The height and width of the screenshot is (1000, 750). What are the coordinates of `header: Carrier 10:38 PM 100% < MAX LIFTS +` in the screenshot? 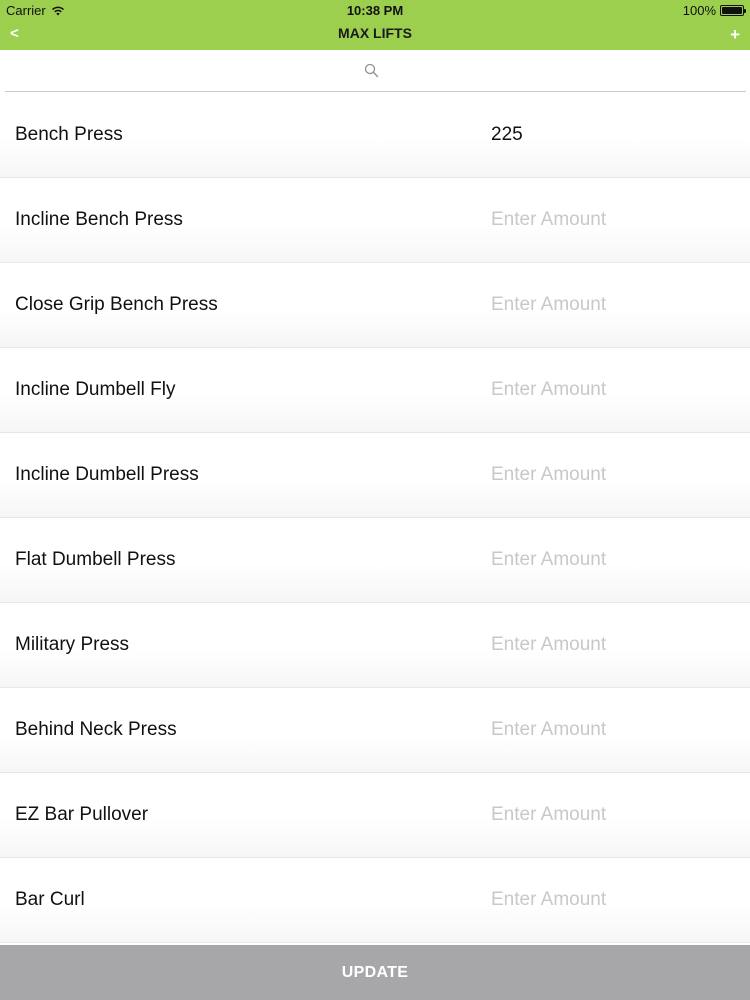 It's located at (375, 25).